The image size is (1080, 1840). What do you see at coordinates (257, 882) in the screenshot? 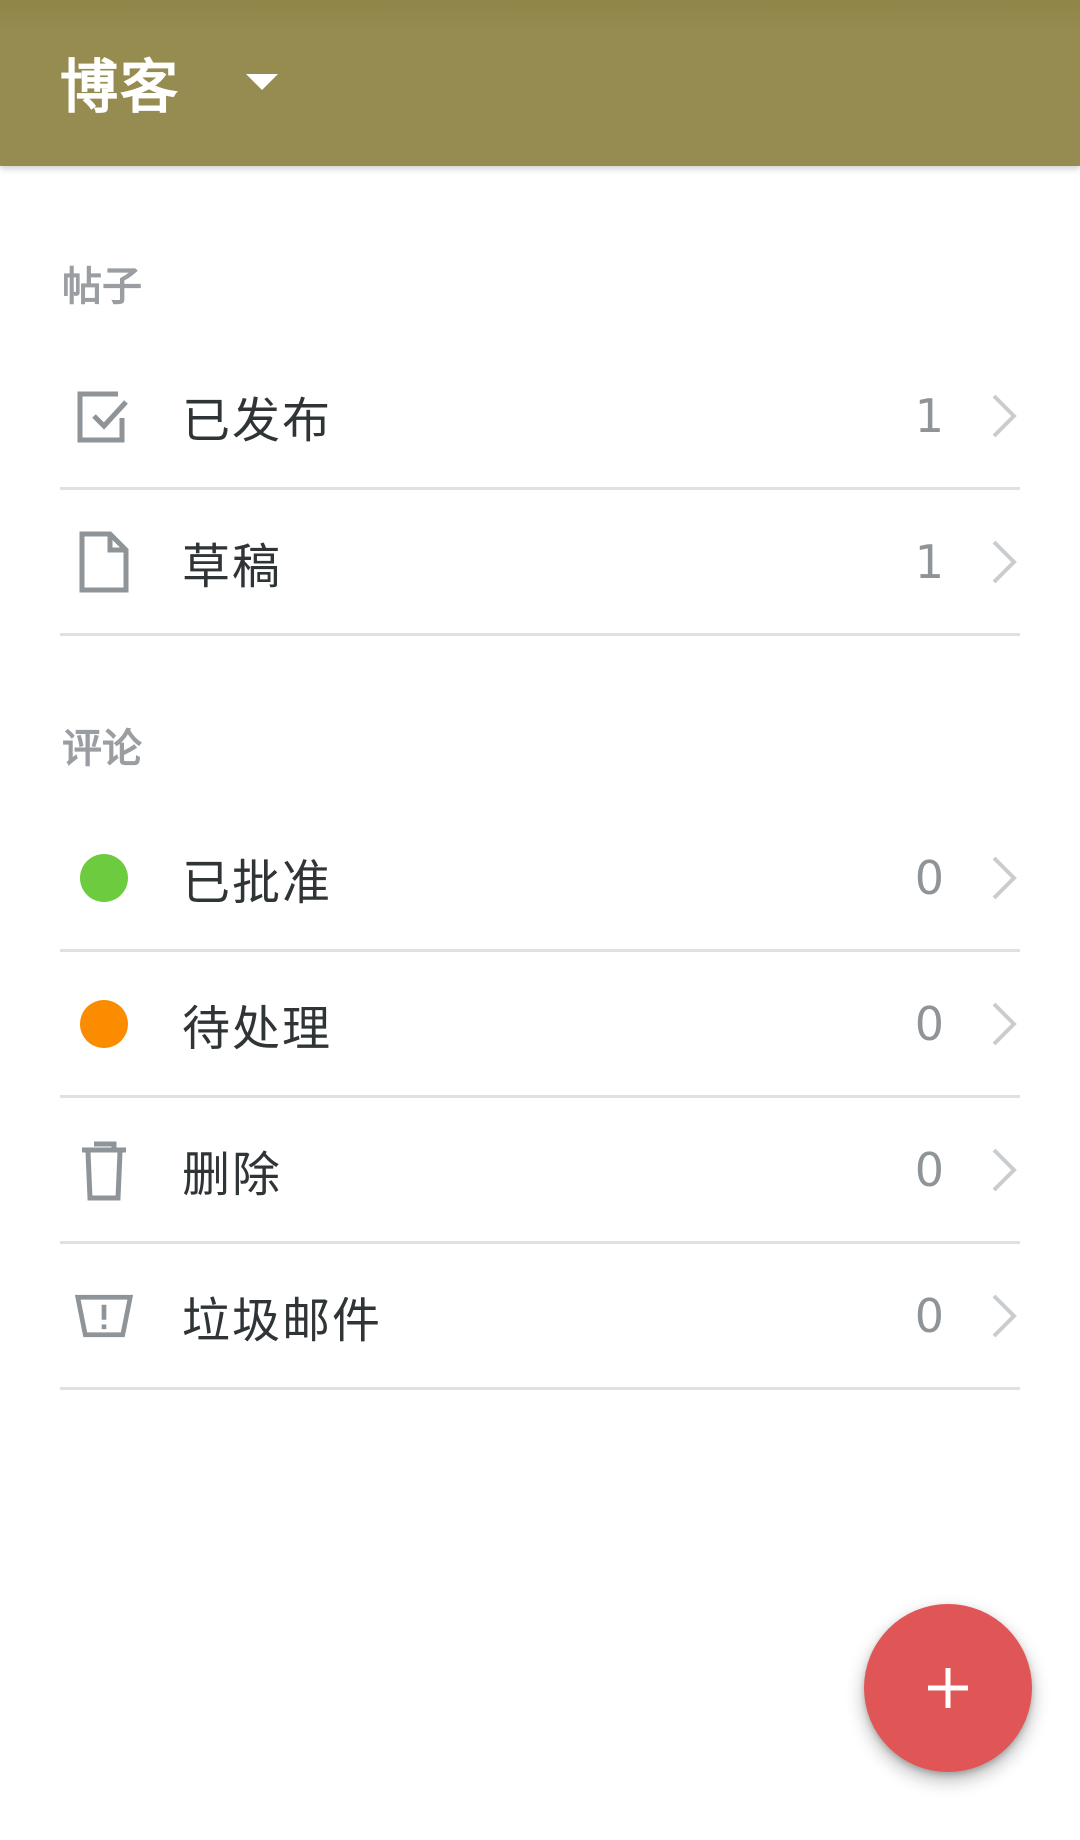
I see `list-item-label: 已批准` at bounding box center [257, 882].